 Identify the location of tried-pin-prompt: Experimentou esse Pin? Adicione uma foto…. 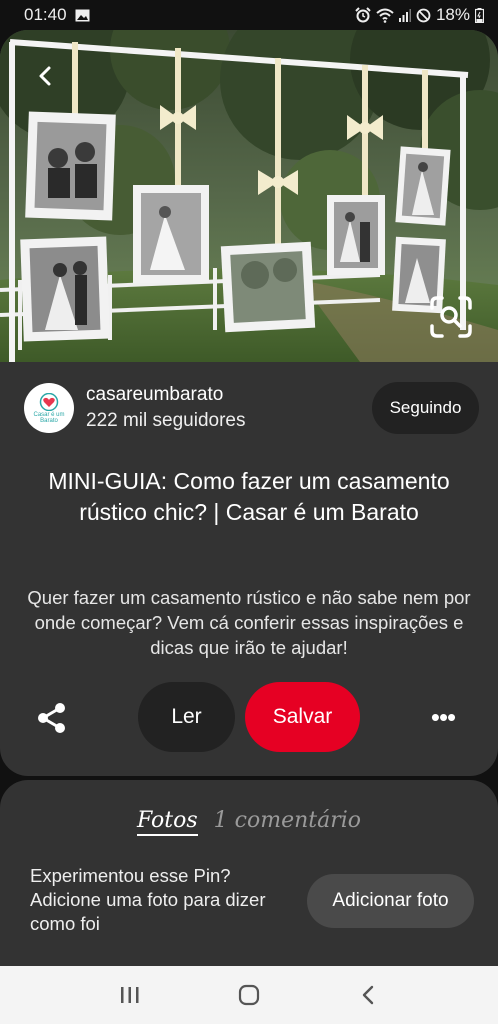
(148, 899).